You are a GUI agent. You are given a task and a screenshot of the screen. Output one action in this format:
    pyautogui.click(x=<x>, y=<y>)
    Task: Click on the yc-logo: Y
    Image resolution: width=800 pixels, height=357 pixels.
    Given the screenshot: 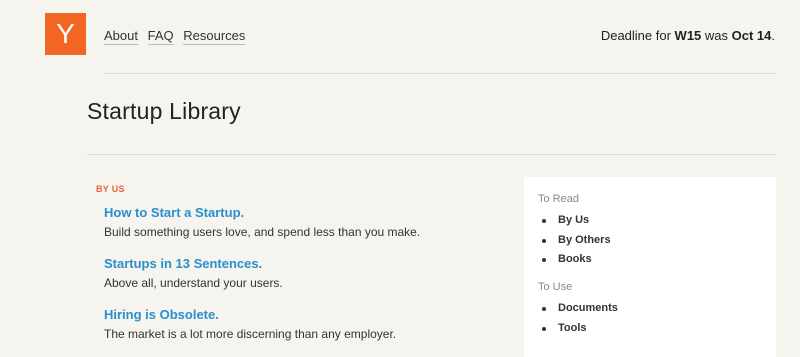 What is the action you would take?
    pyautogui.click(x=65, y=34)
    